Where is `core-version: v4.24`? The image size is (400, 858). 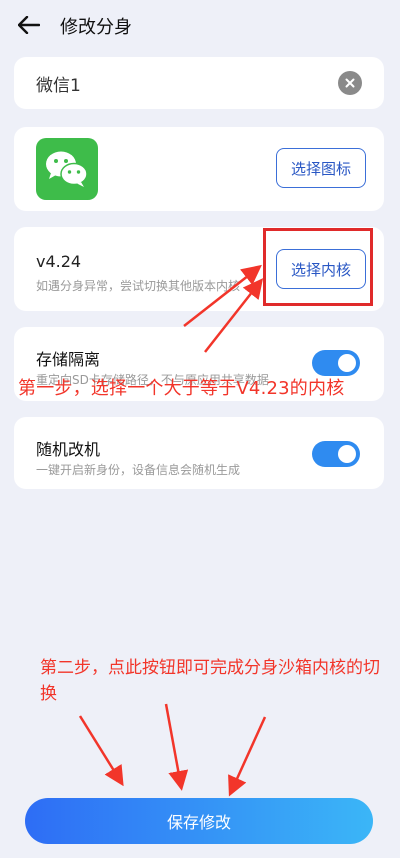 core-version: v4.24 is located at coordinates (59, 261).